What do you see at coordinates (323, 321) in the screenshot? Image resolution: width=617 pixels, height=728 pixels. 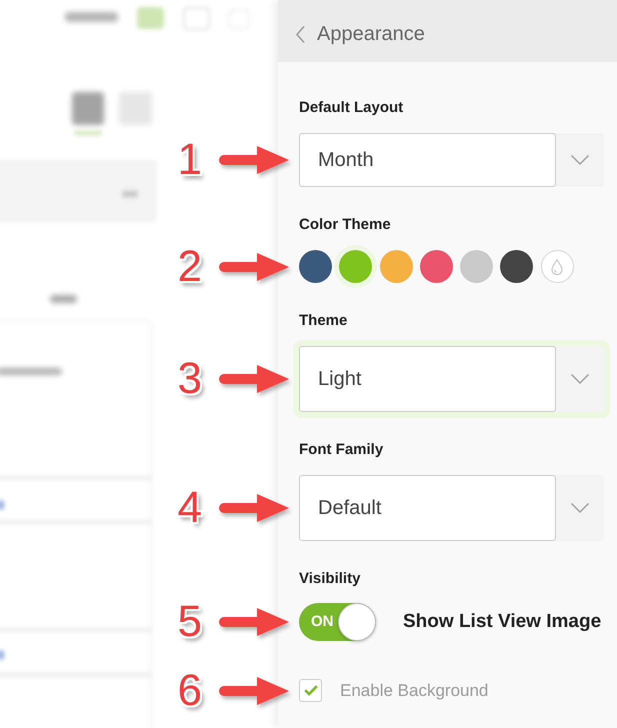 I see `field-label: Theme` at bounding box center [323, 321].